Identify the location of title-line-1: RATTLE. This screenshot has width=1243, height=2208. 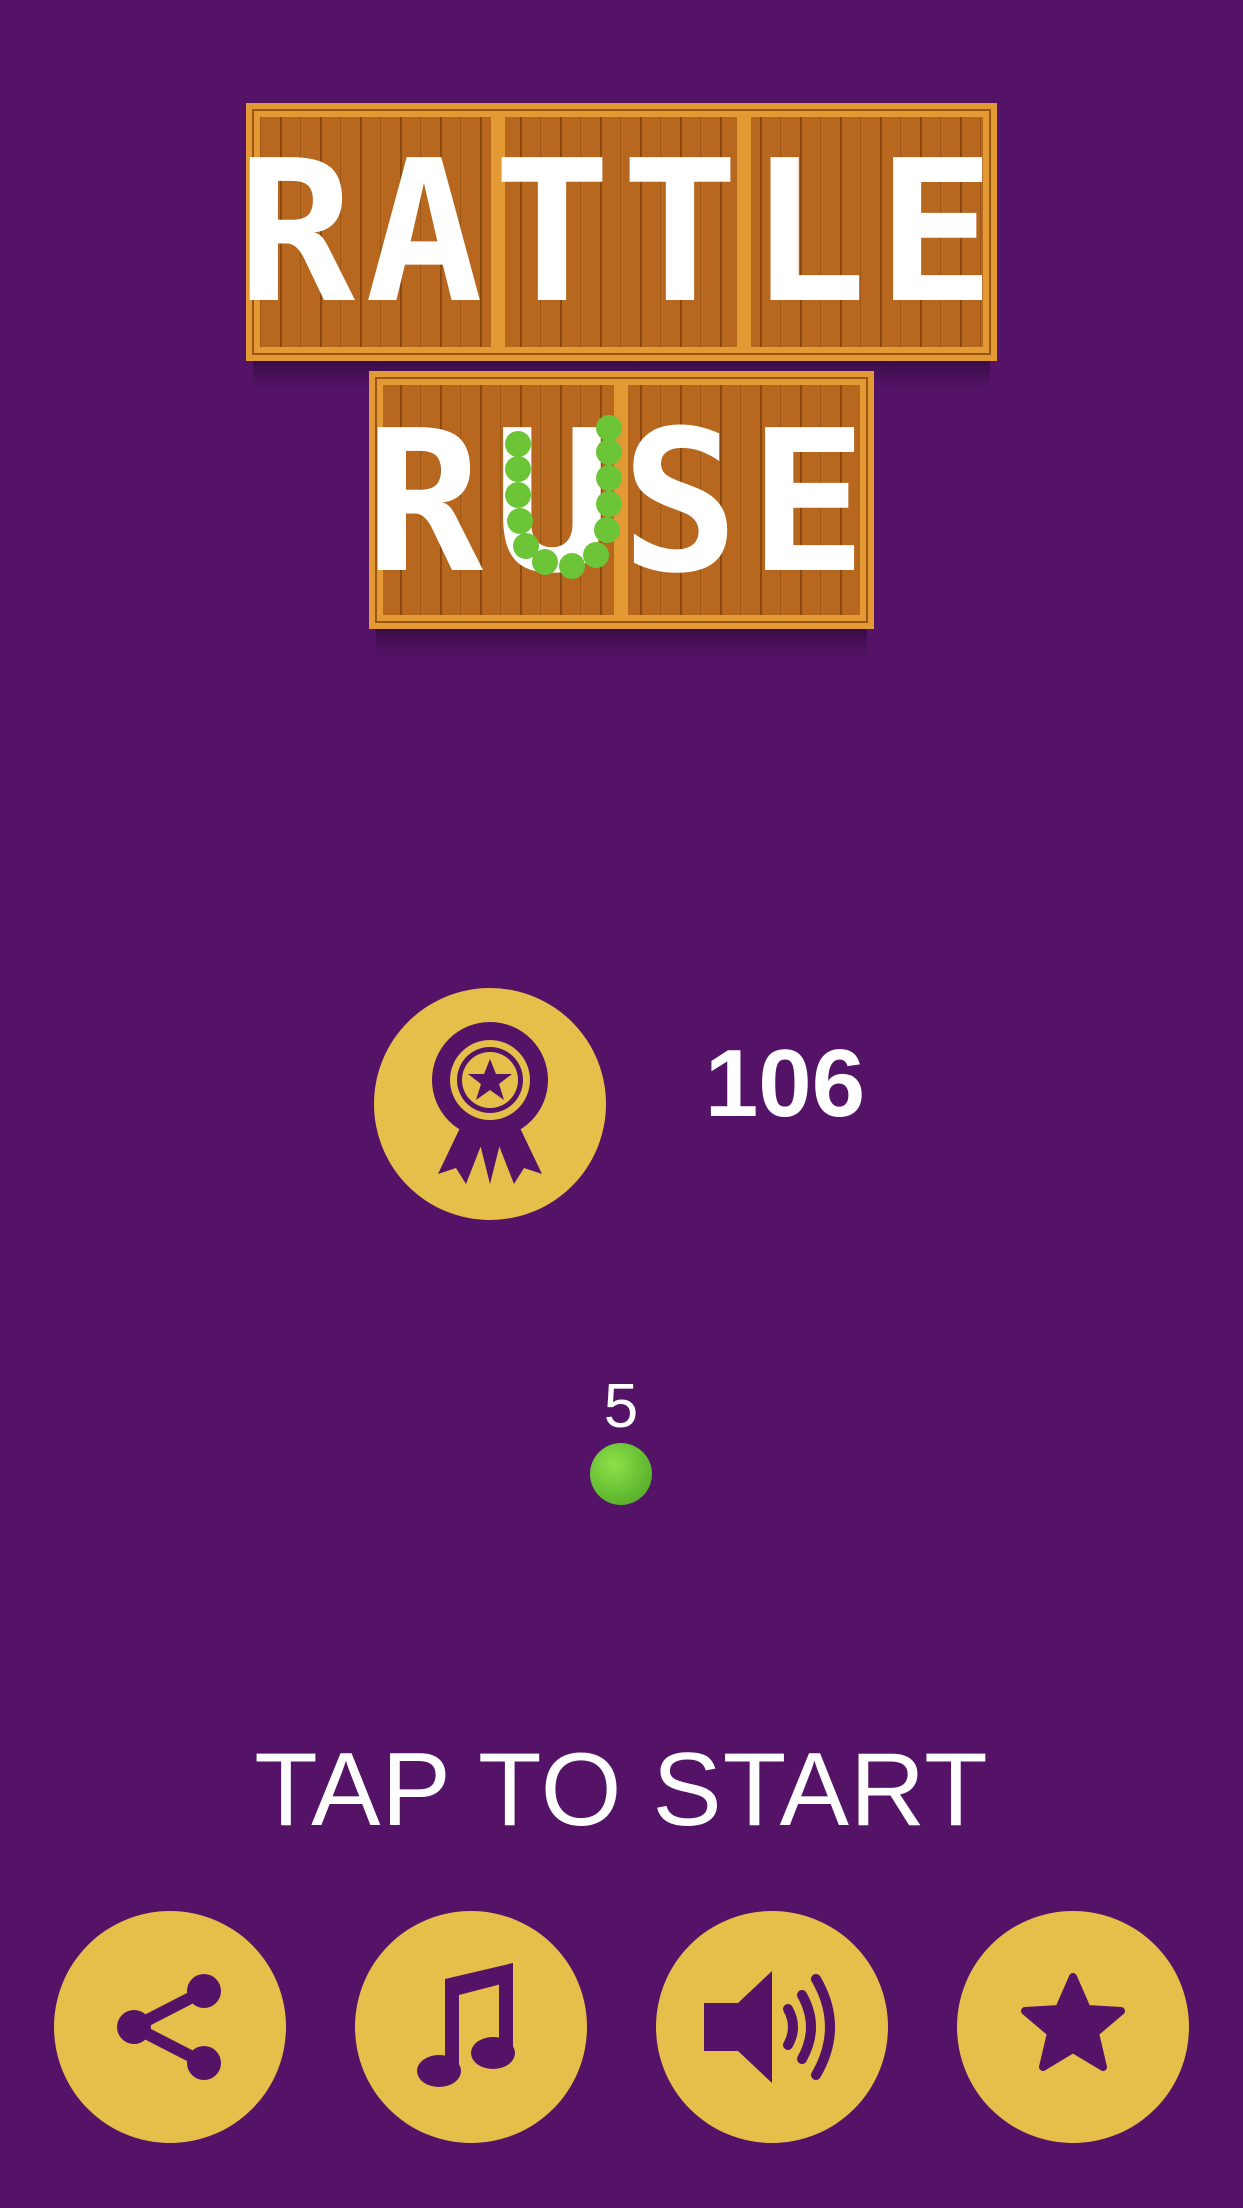
(621, 233).